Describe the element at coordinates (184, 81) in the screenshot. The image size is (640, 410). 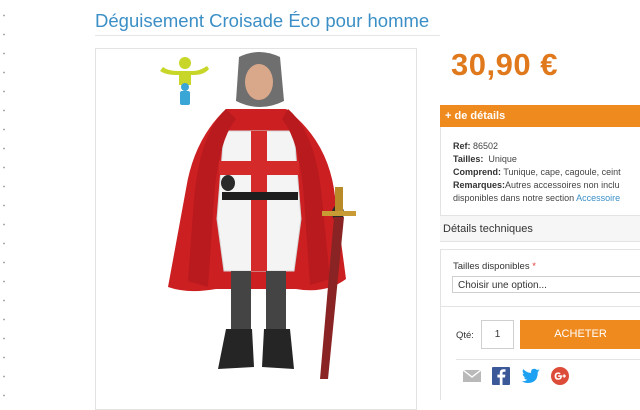
I see `adult-age-icon` at that location.